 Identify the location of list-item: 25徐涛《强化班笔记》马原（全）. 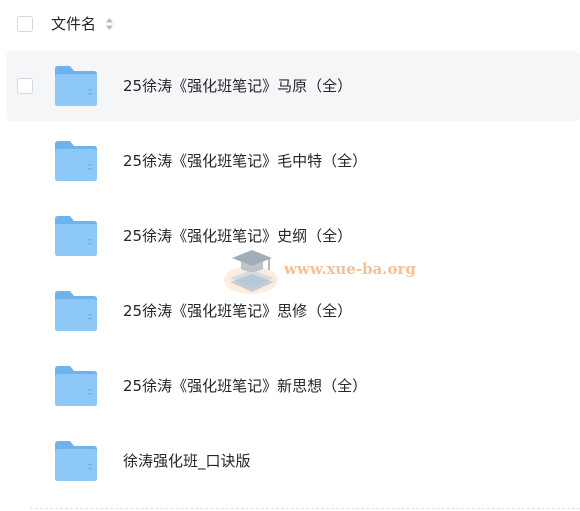
(293, 86).